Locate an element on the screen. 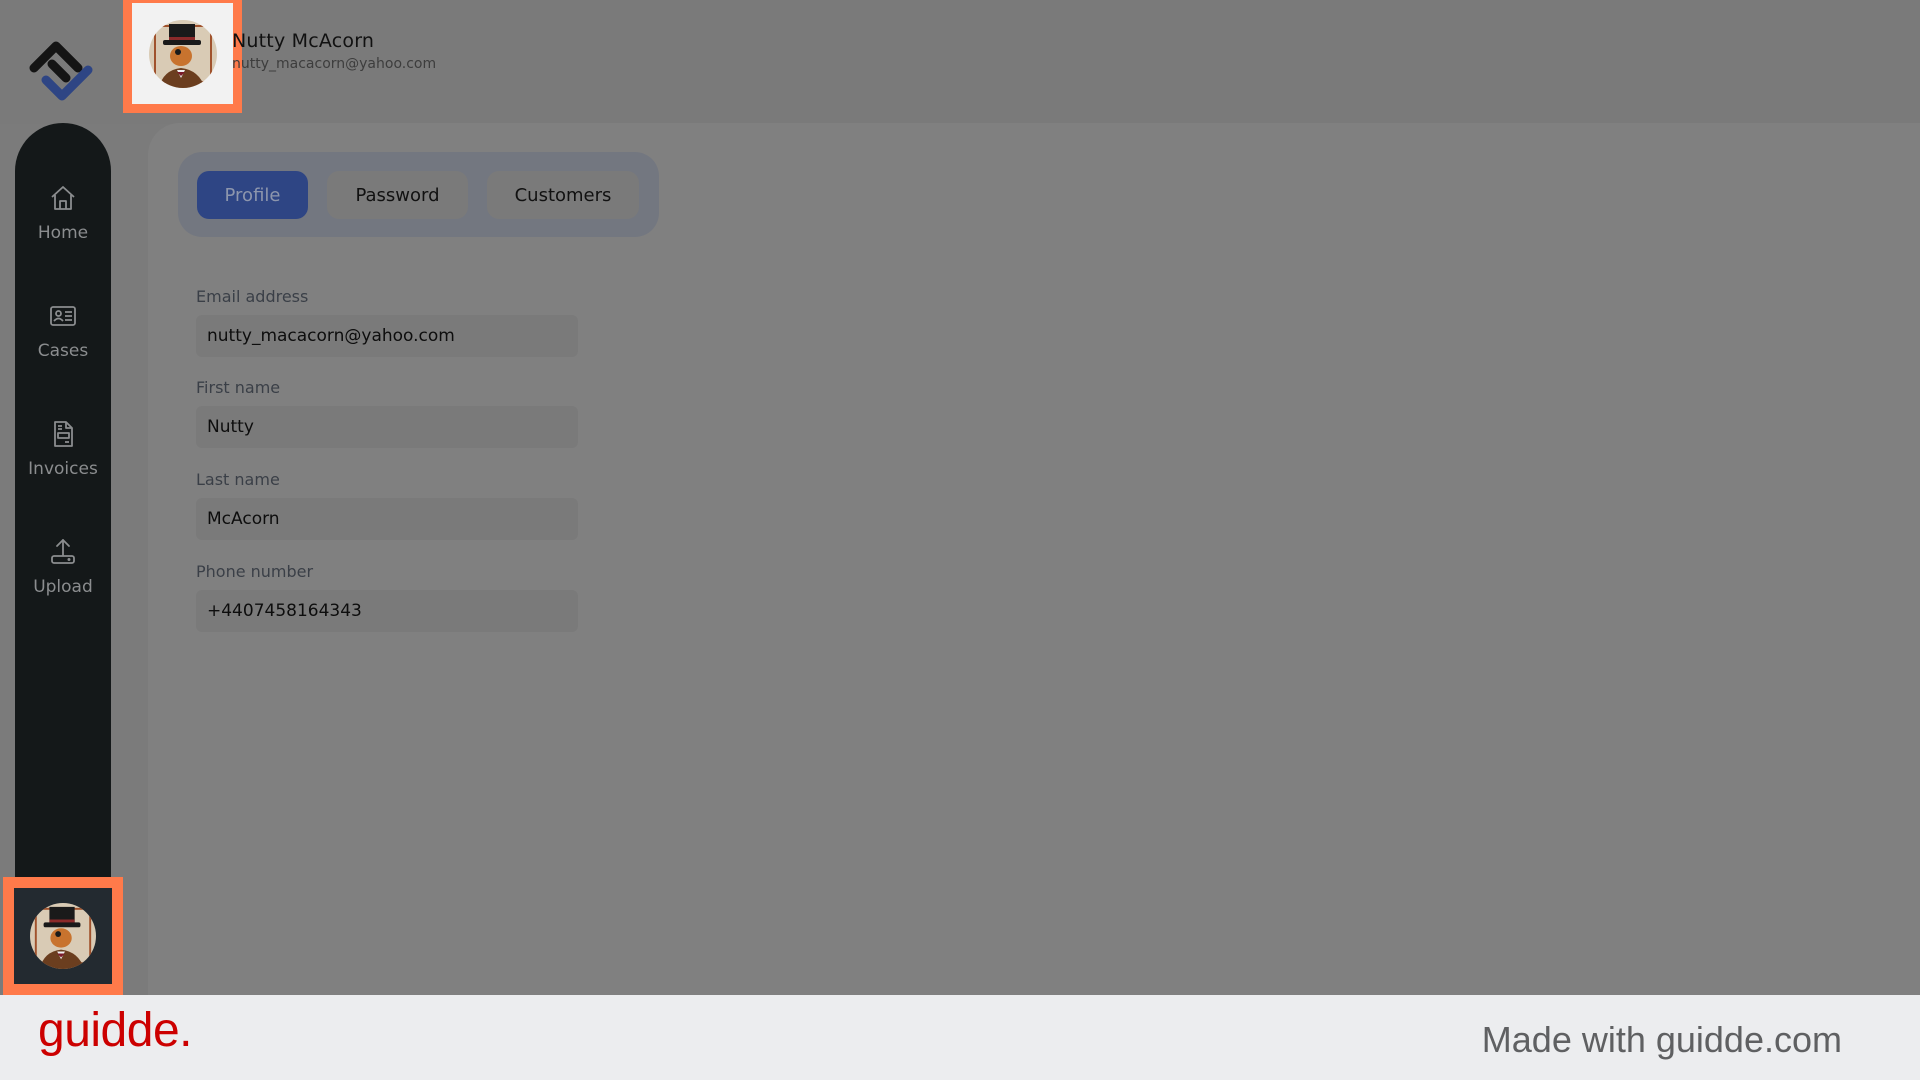 This screenshot has width=1920, height=1080. sidebar-item-upload: Upload is located at coordinates (63, 567).